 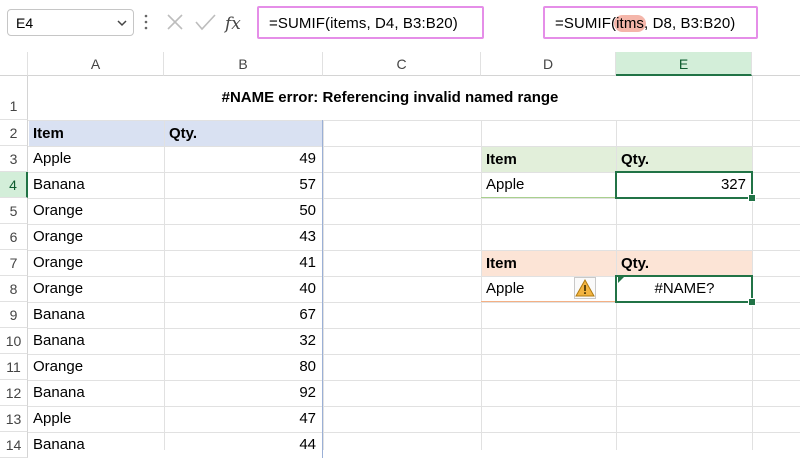 What do you see at coordinates (14, 289) in the screenshot?
I see `row-header-8: 8` at bounding box center [14, 289].